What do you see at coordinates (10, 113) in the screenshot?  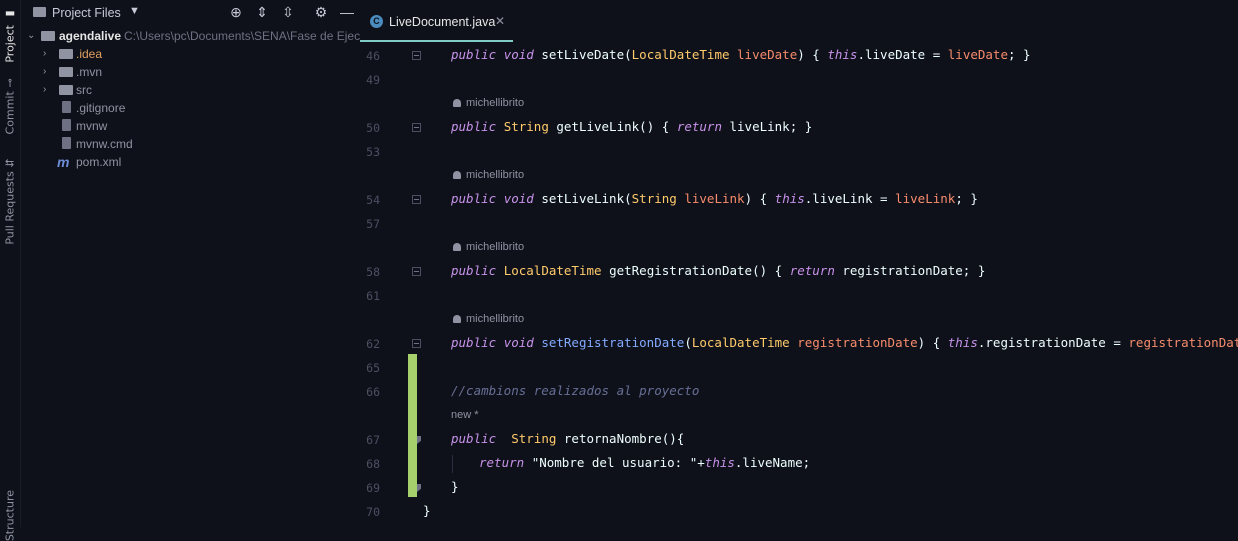 I see `commit-tab-label: Commit` at bounding box center [10, 113].